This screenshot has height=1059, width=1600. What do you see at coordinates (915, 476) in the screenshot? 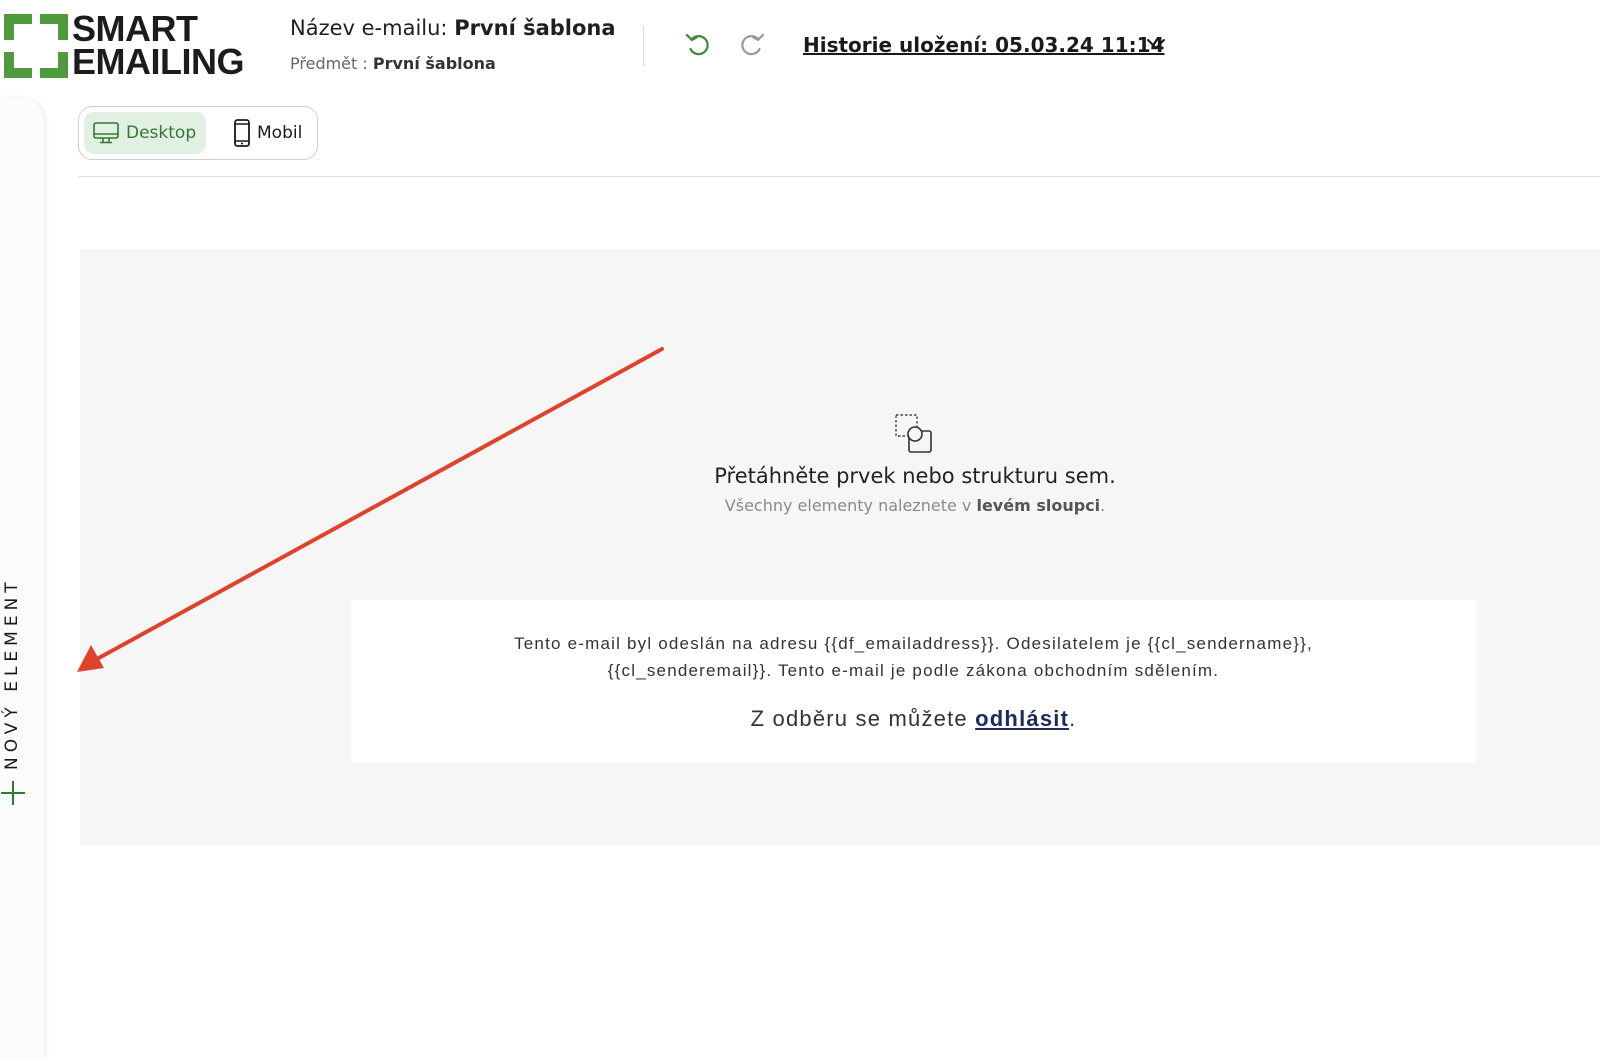
I see `dropzone-title: Přetáhněte prvek nebo strukturu sem.` at bounding box center [915, 476].